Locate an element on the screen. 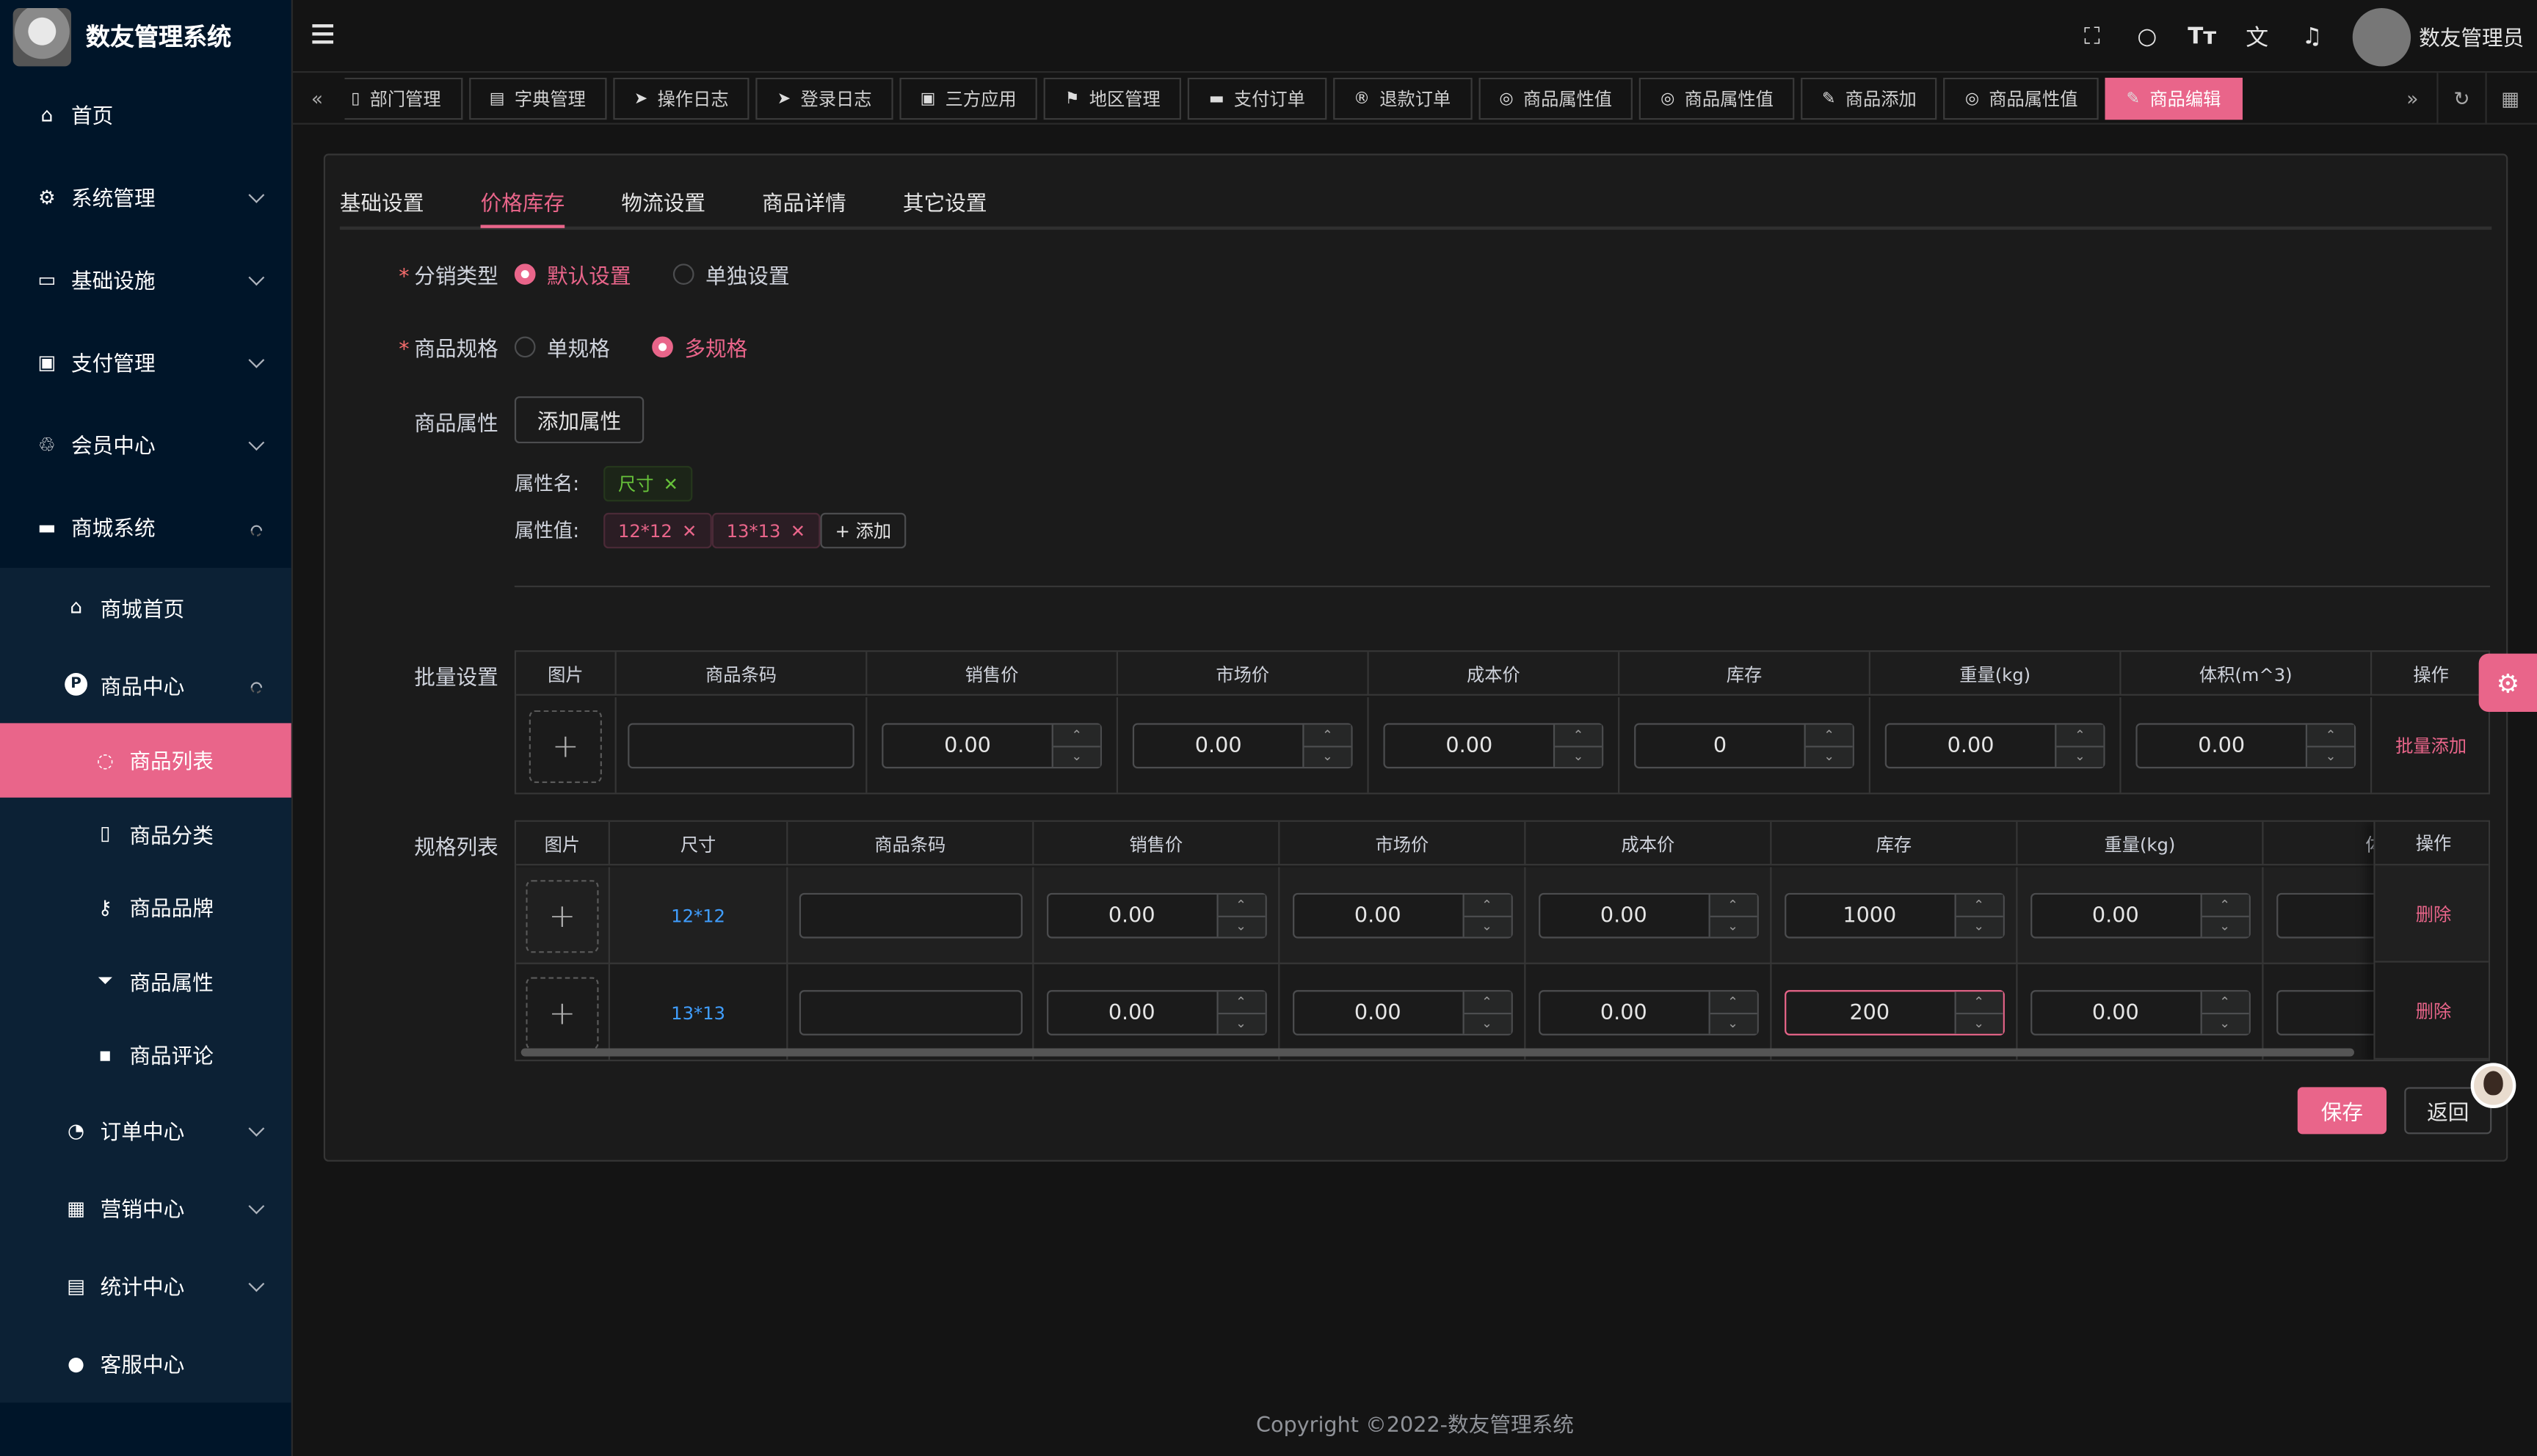 Image resolution: width=2537 pixels, height=1456 pixels. tabs-scroll-right-icon: » is located at coordinates (2412, 99).